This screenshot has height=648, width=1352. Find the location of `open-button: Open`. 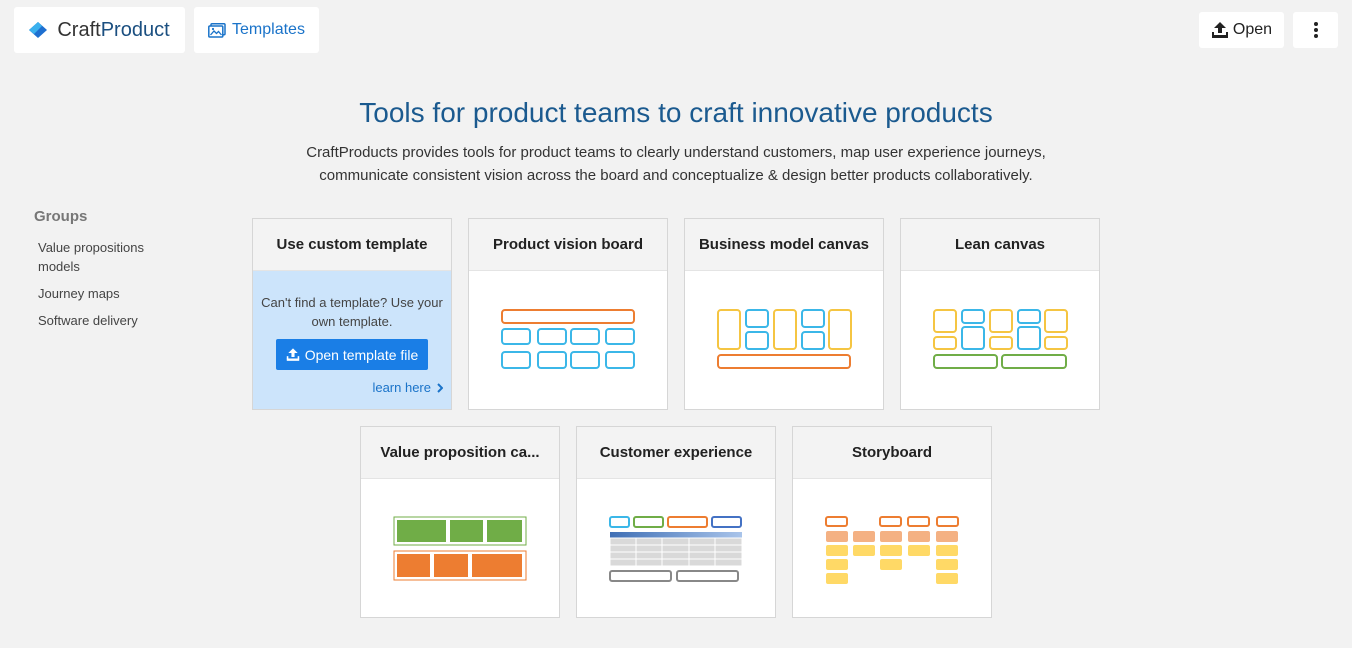

open-button: Open is located at coordinates (1241, 30).